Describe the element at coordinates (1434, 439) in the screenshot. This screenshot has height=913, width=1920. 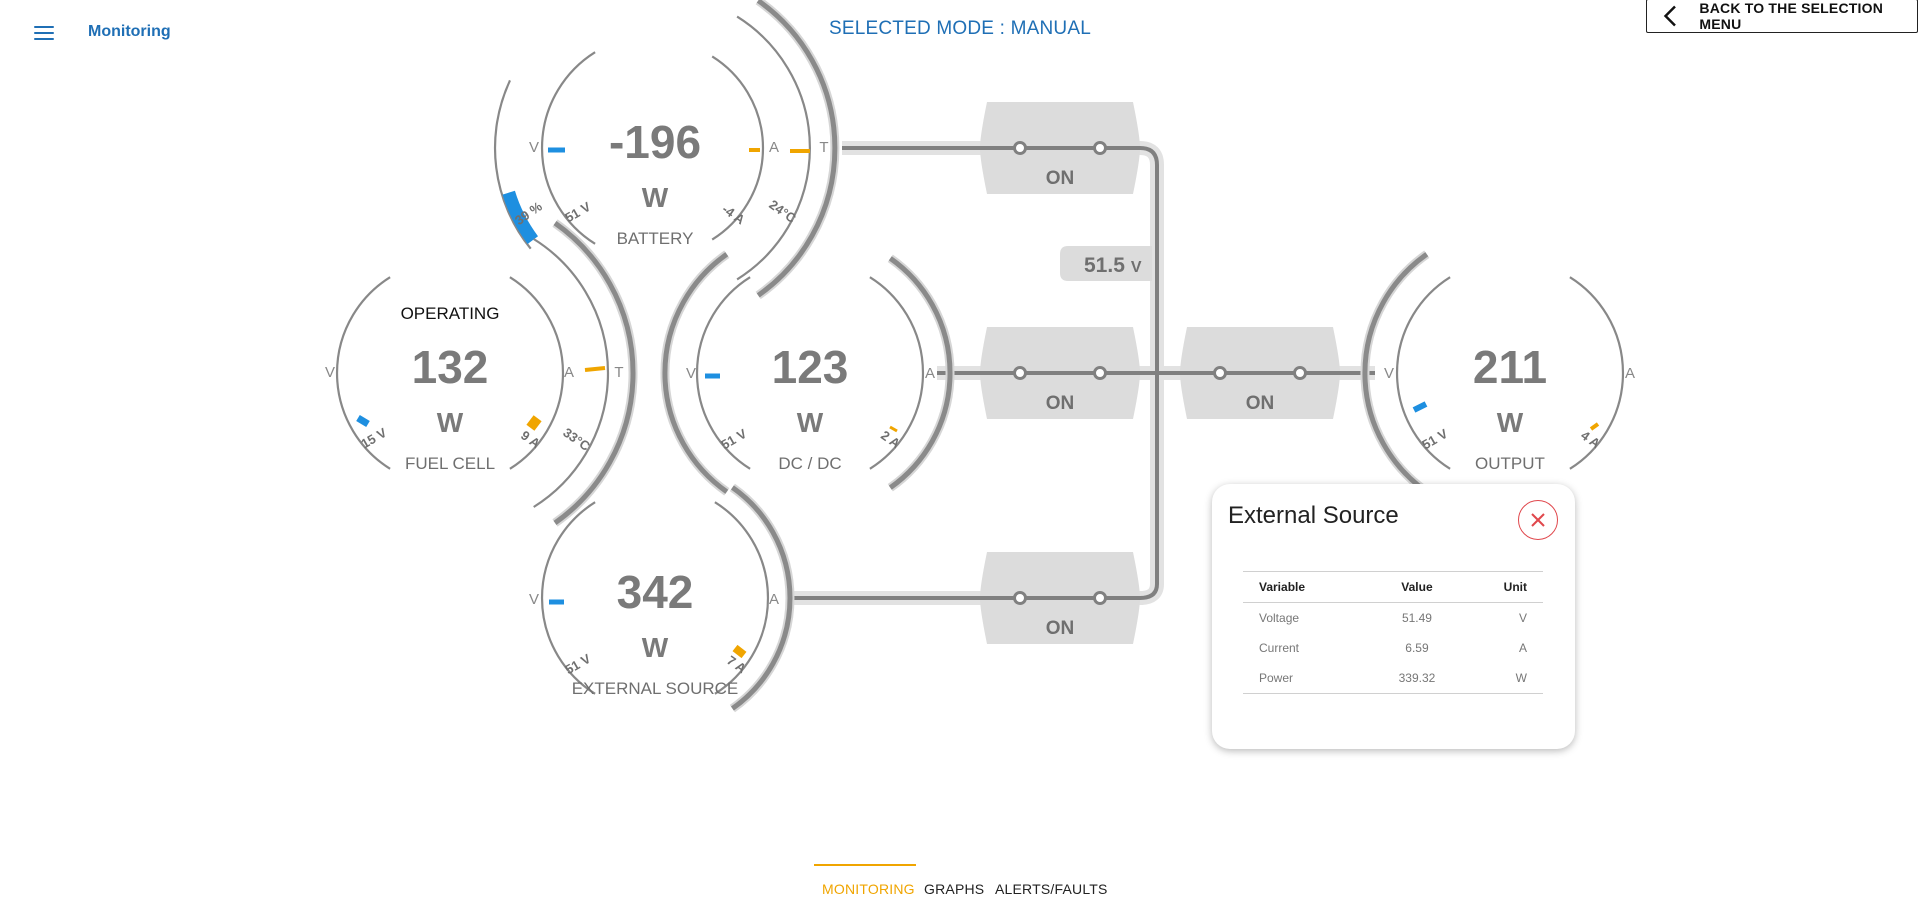
I see `output-voltage-reading: 51 V` at that location.